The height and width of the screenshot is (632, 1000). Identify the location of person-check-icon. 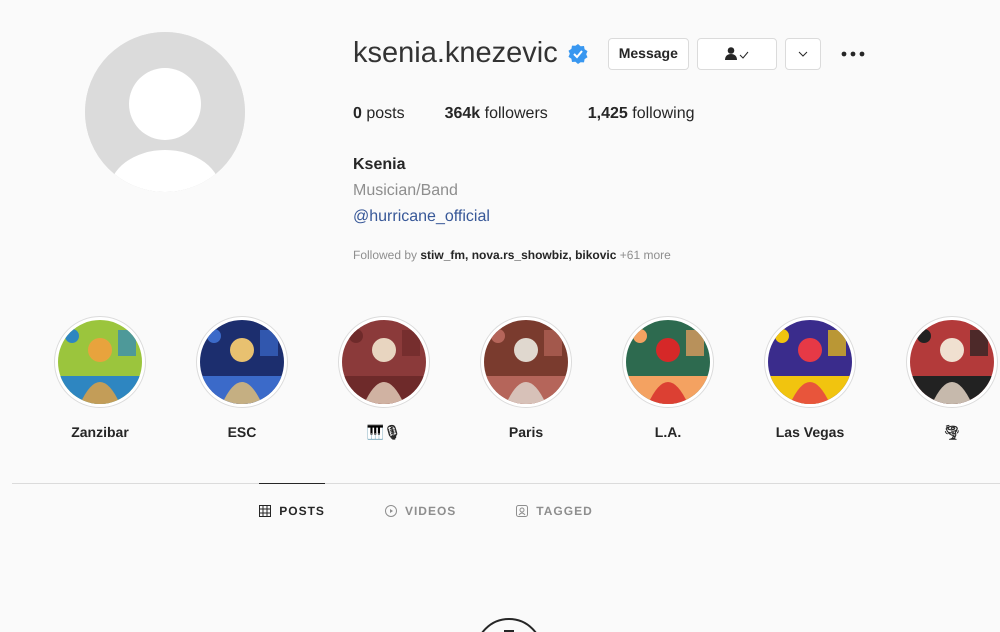
(737, 53).